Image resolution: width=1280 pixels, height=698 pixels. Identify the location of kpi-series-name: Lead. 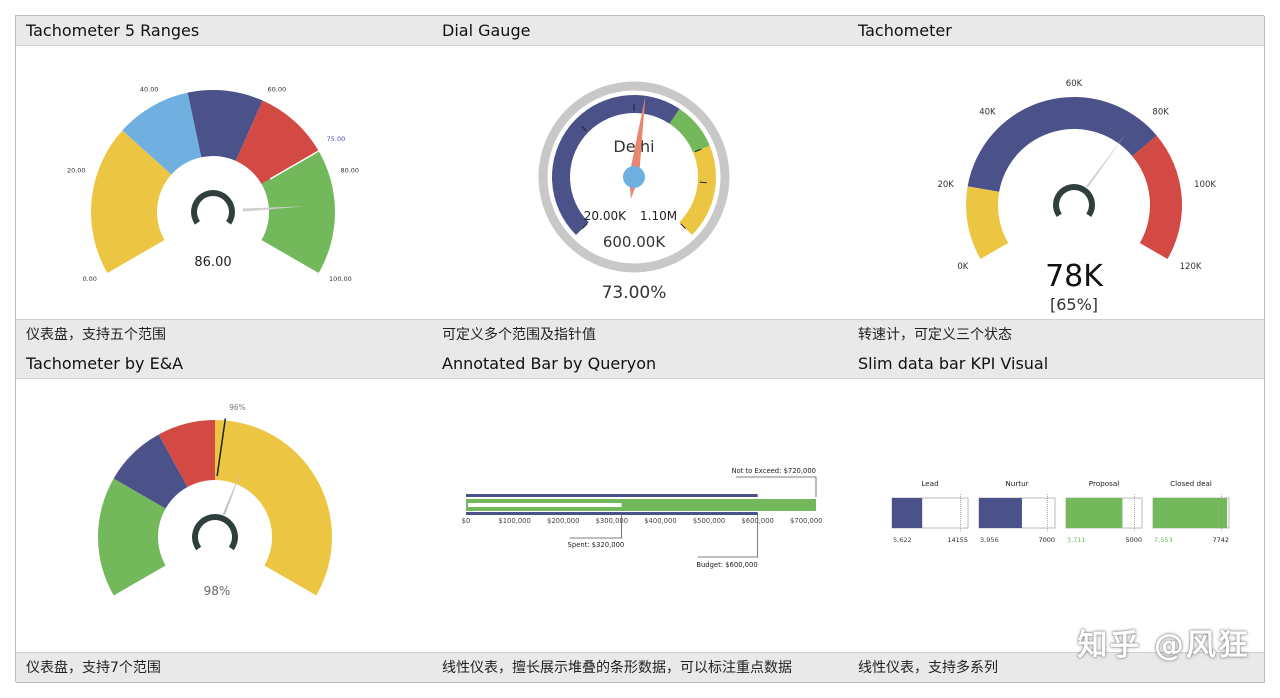
(929, 483).